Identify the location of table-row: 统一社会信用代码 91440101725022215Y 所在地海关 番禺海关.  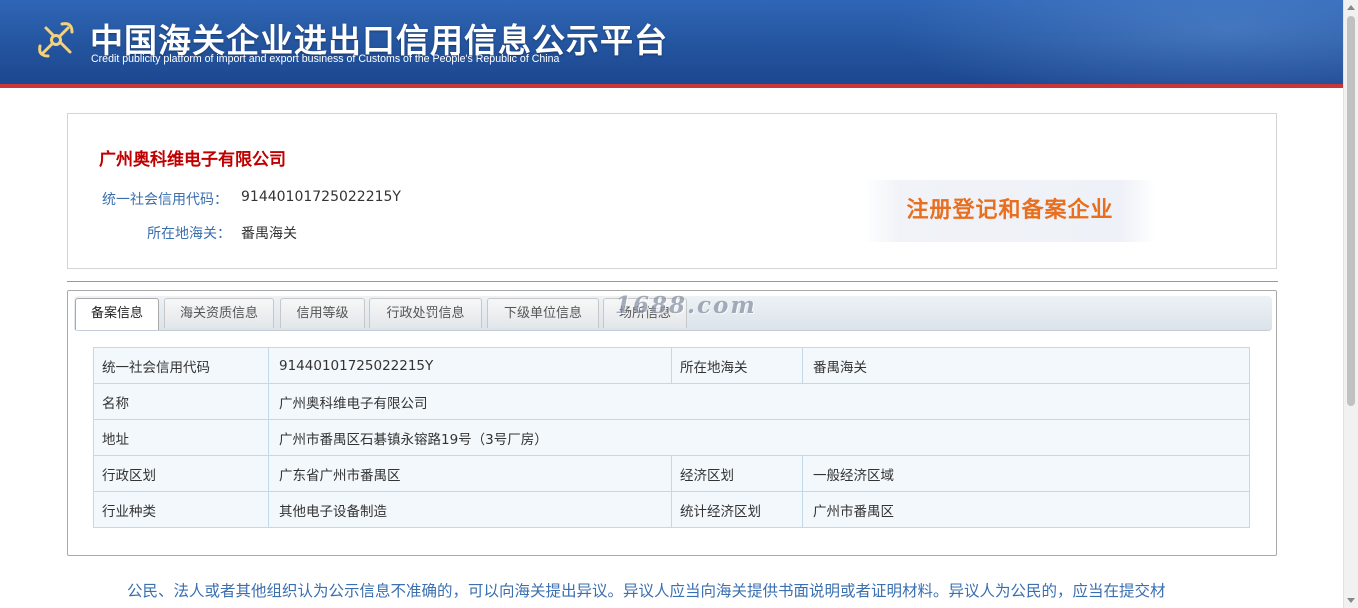
(671, 365).